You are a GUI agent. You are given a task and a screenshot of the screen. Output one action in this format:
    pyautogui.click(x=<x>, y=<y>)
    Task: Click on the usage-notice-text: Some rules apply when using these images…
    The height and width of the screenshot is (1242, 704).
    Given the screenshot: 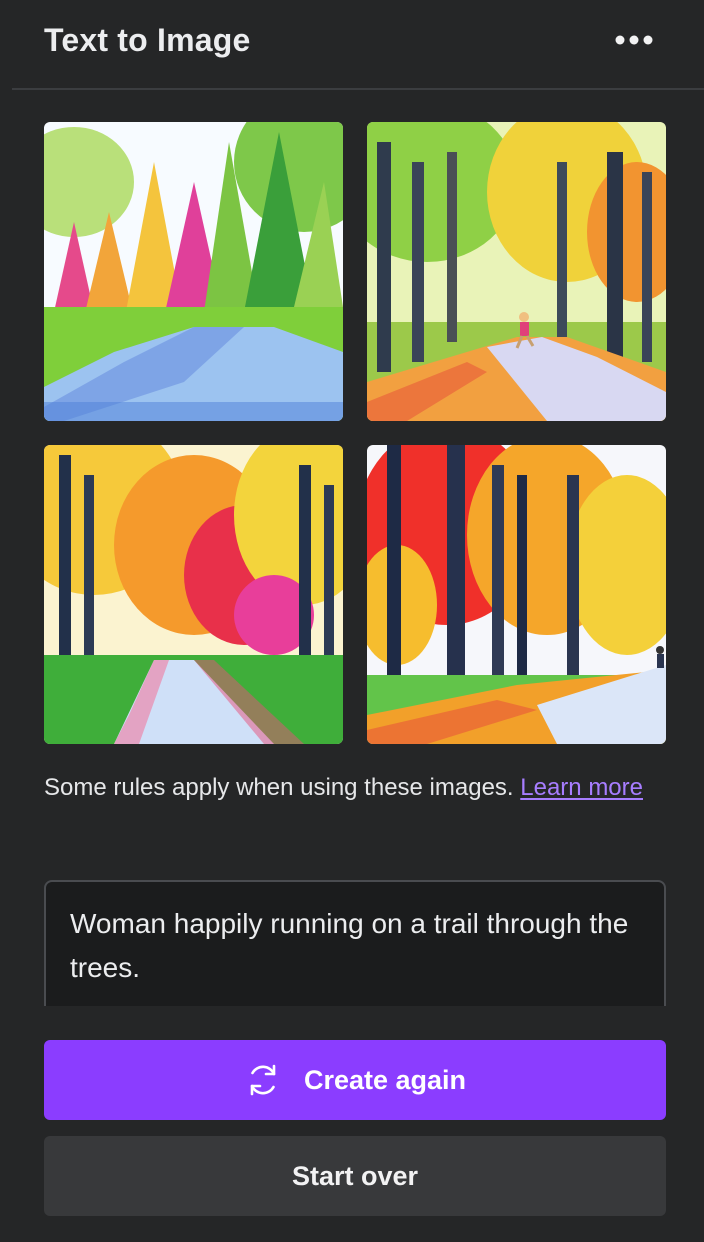 What is the action you would take?
    pyautogui.click(x=279, y=787)
    